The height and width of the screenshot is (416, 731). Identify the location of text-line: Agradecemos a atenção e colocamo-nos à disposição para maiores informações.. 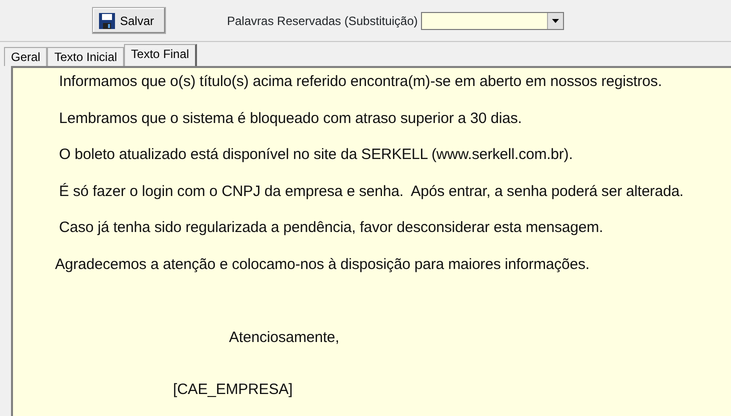
(322, 264).